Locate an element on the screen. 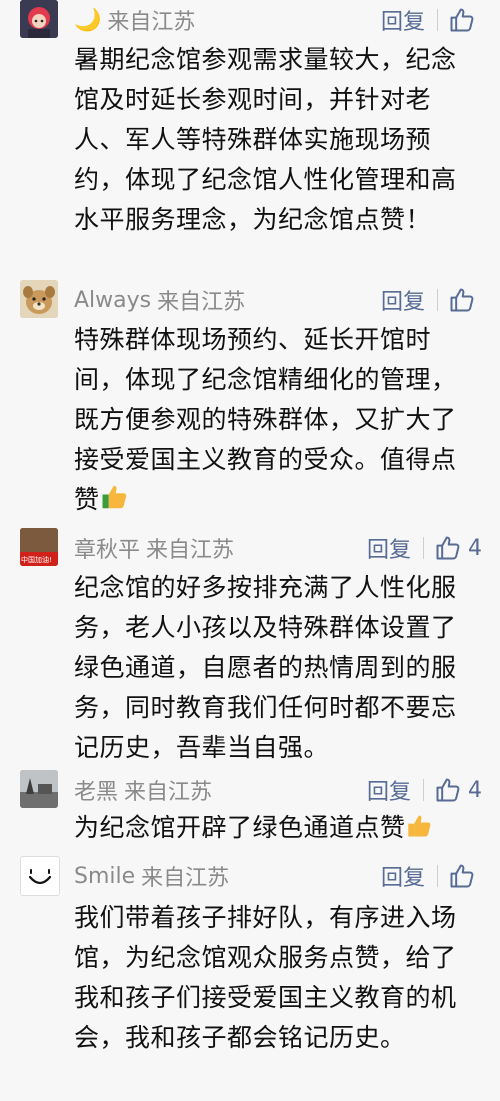 This screenshot has width=500, height=1101. comment-item: 老黑 来自江苏 回复 4 为纪念馆开辟了绿色通道点赞 is located at coordinates (250, 810).